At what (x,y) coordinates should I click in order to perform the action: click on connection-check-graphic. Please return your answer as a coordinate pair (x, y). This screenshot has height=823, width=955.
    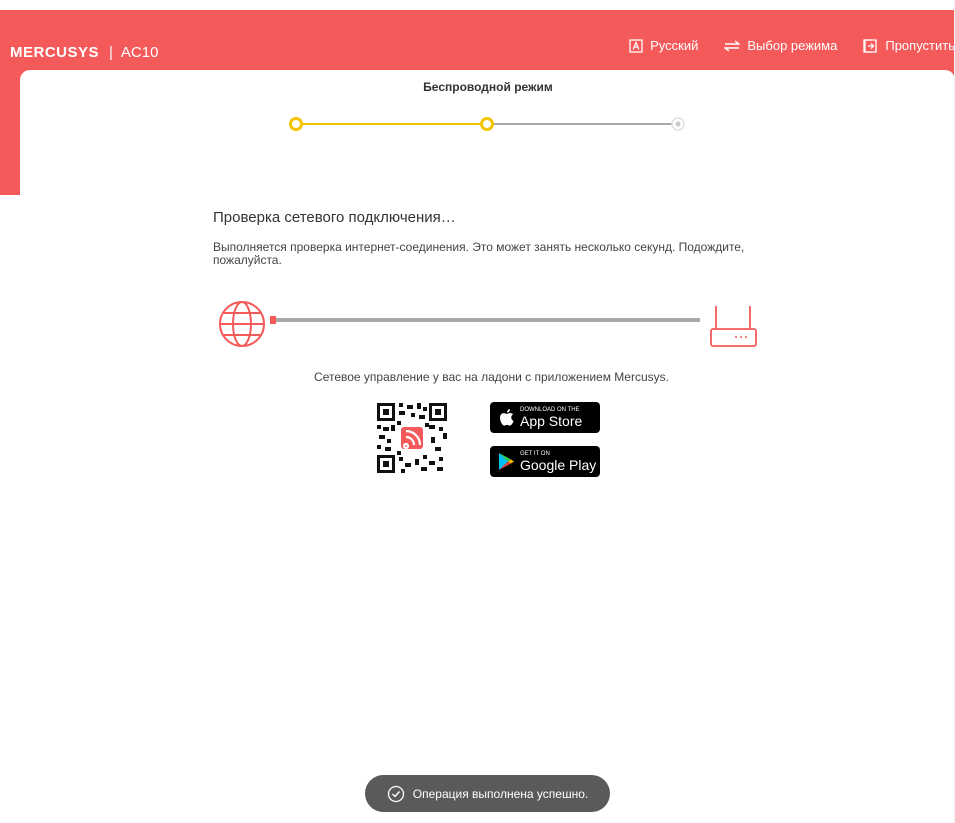
    Looking at the image, I should click on (488, 324).